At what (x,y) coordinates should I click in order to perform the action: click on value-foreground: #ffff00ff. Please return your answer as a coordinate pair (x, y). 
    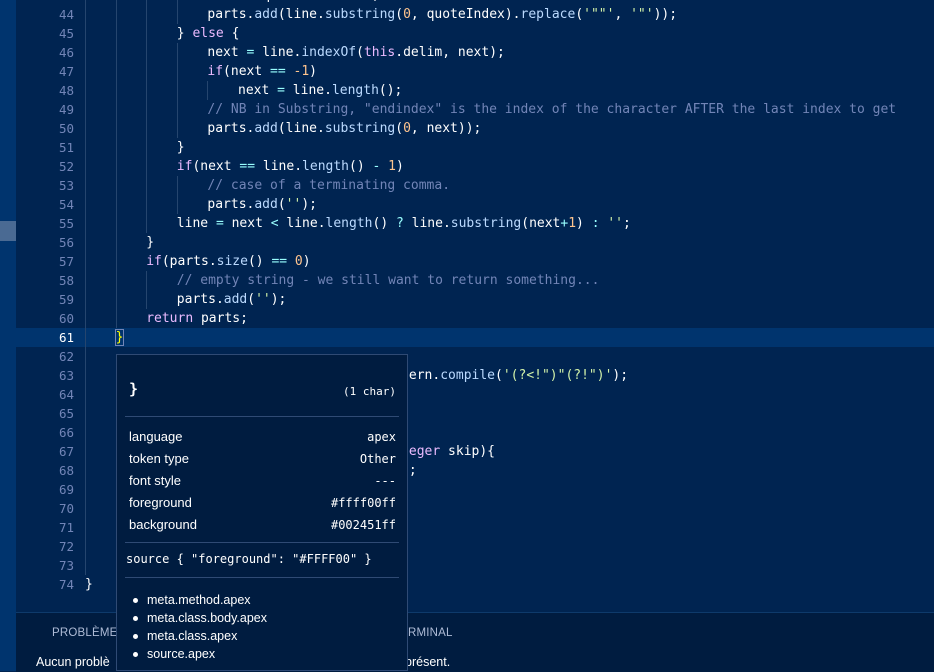
    Looking at the image, I should click on (363, 503).